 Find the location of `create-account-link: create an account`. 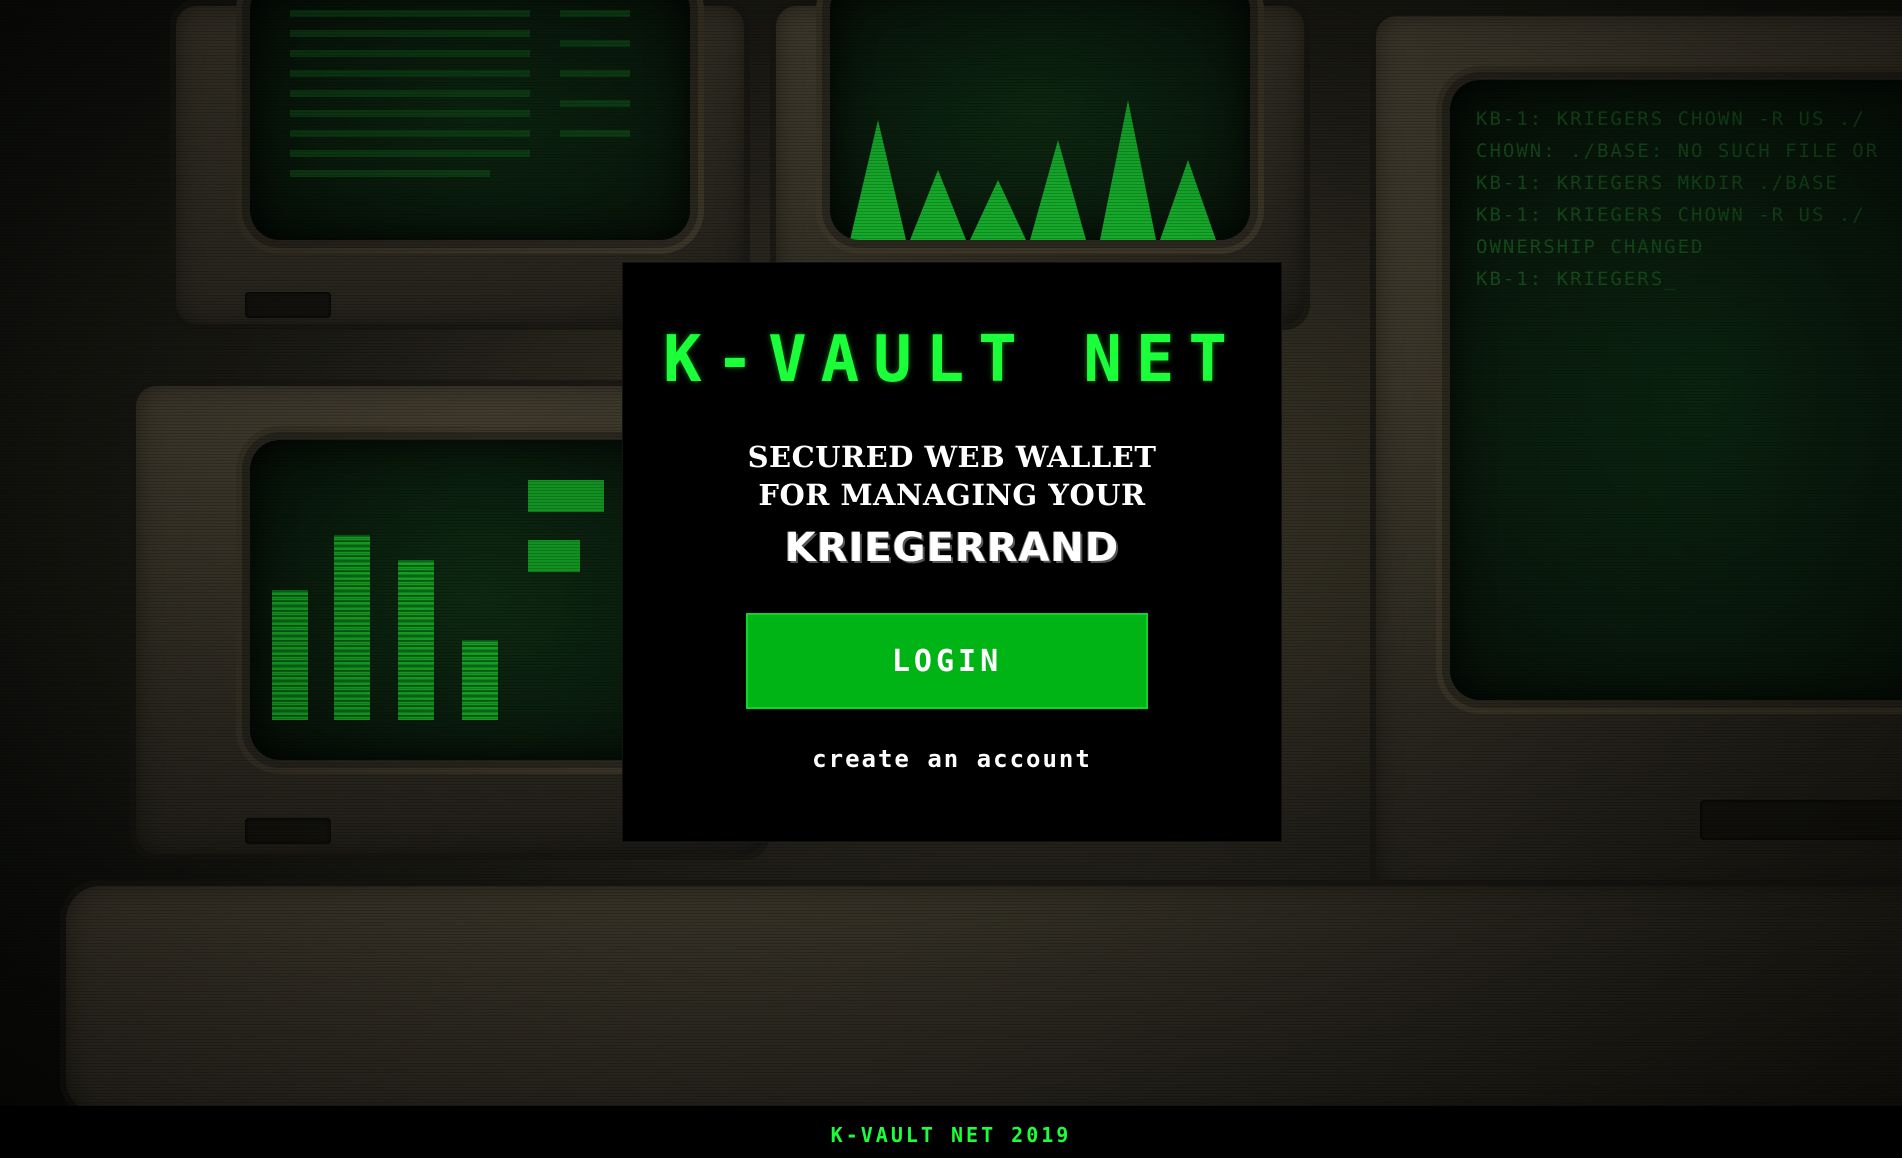

create-account-link: create an account is located at coordinates (952, 759).